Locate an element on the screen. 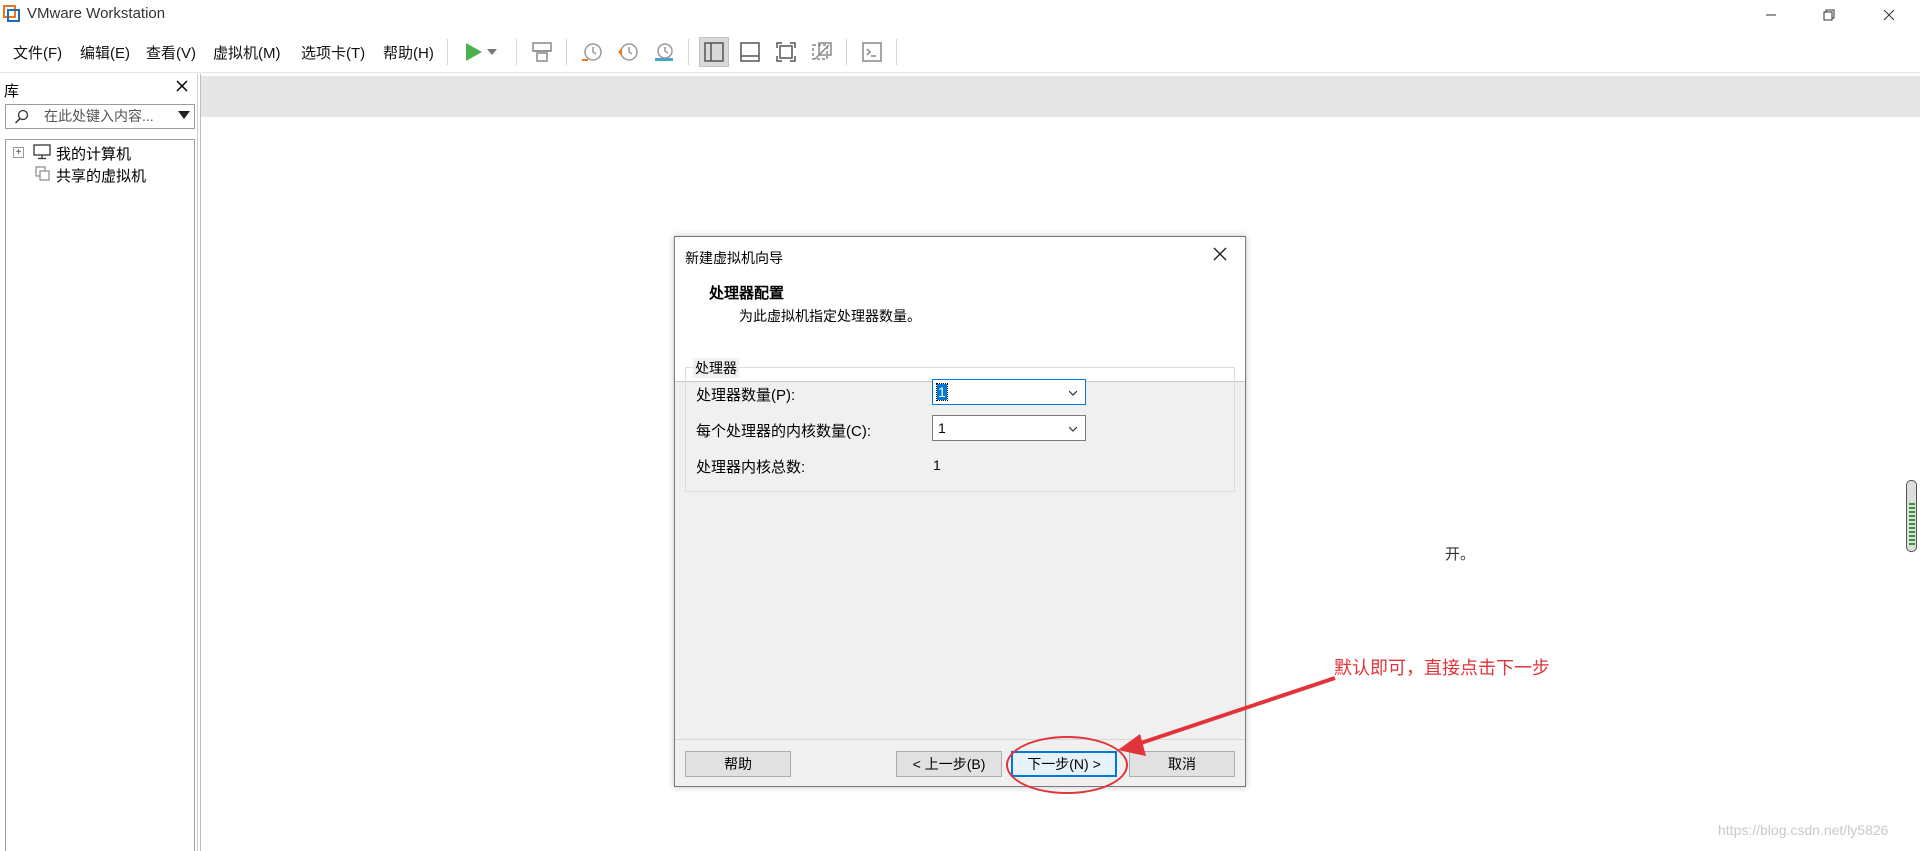  library-close-button is located at coordinates (182, 87).